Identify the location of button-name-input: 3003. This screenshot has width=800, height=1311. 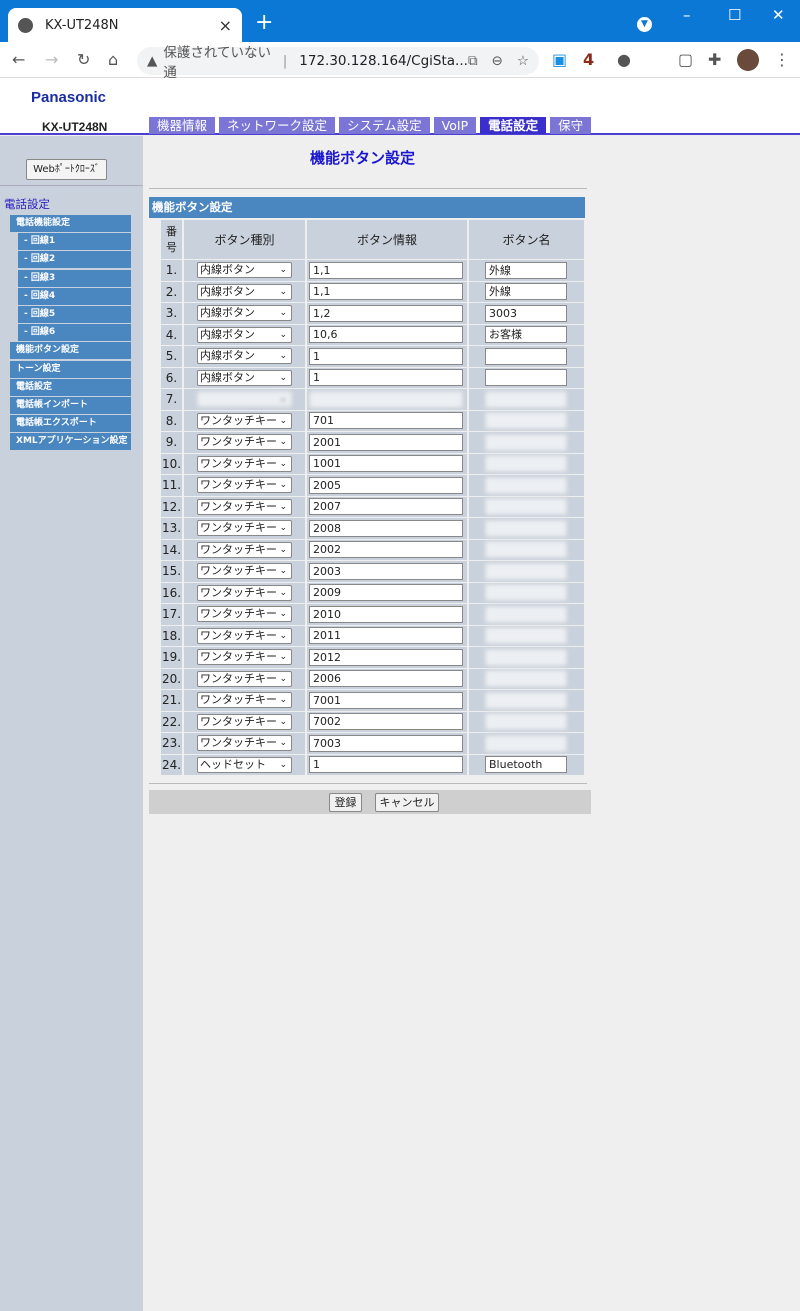
(526, 313).